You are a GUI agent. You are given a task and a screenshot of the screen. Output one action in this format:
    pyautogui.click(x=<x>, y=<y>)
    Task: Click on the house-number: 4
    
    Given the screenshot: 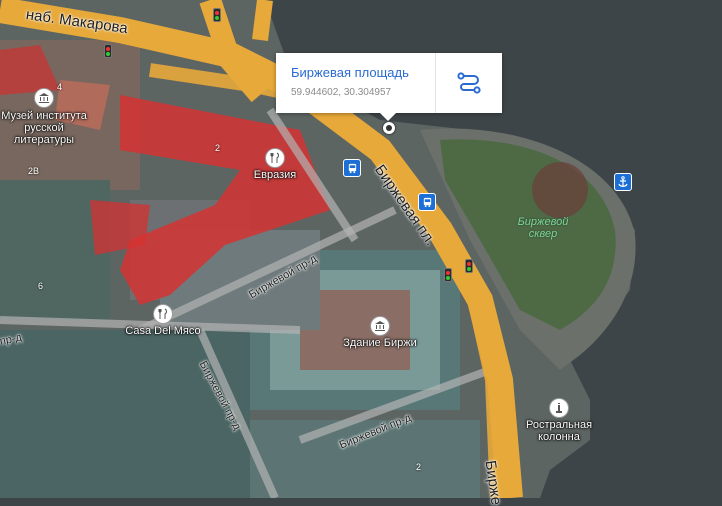 What is the action you would take?
    pyautogui.click(x=60, y=87)
    